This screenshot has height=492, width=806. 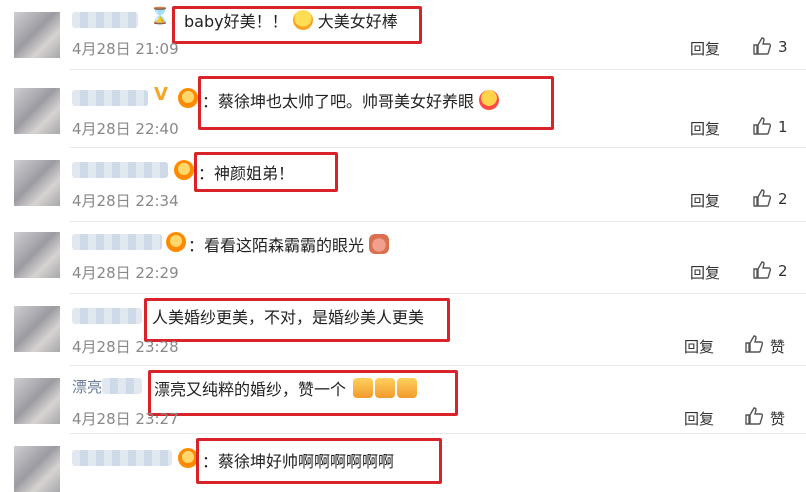 I want to click on comment-row: 漂亮 漂亮又纯粹的婚纱，赞一个 4月28日 23:27 回复 赞, so click(x=403, y=400).